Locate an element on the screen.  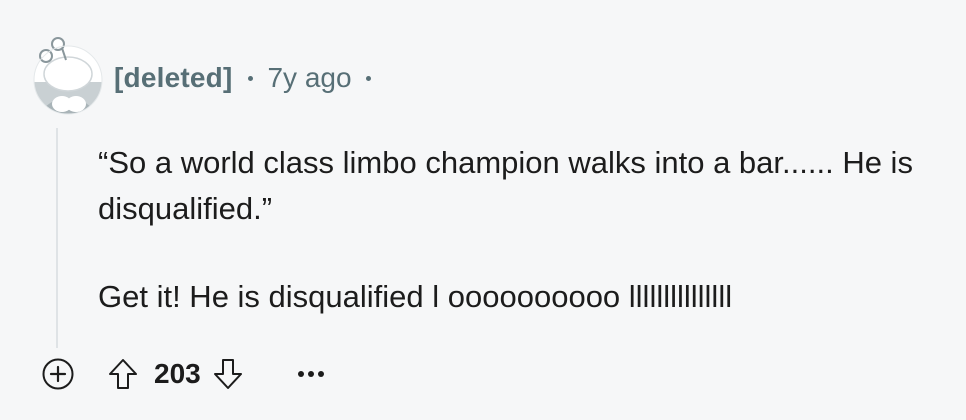
more-options-button is located at coordinates (311, 374).